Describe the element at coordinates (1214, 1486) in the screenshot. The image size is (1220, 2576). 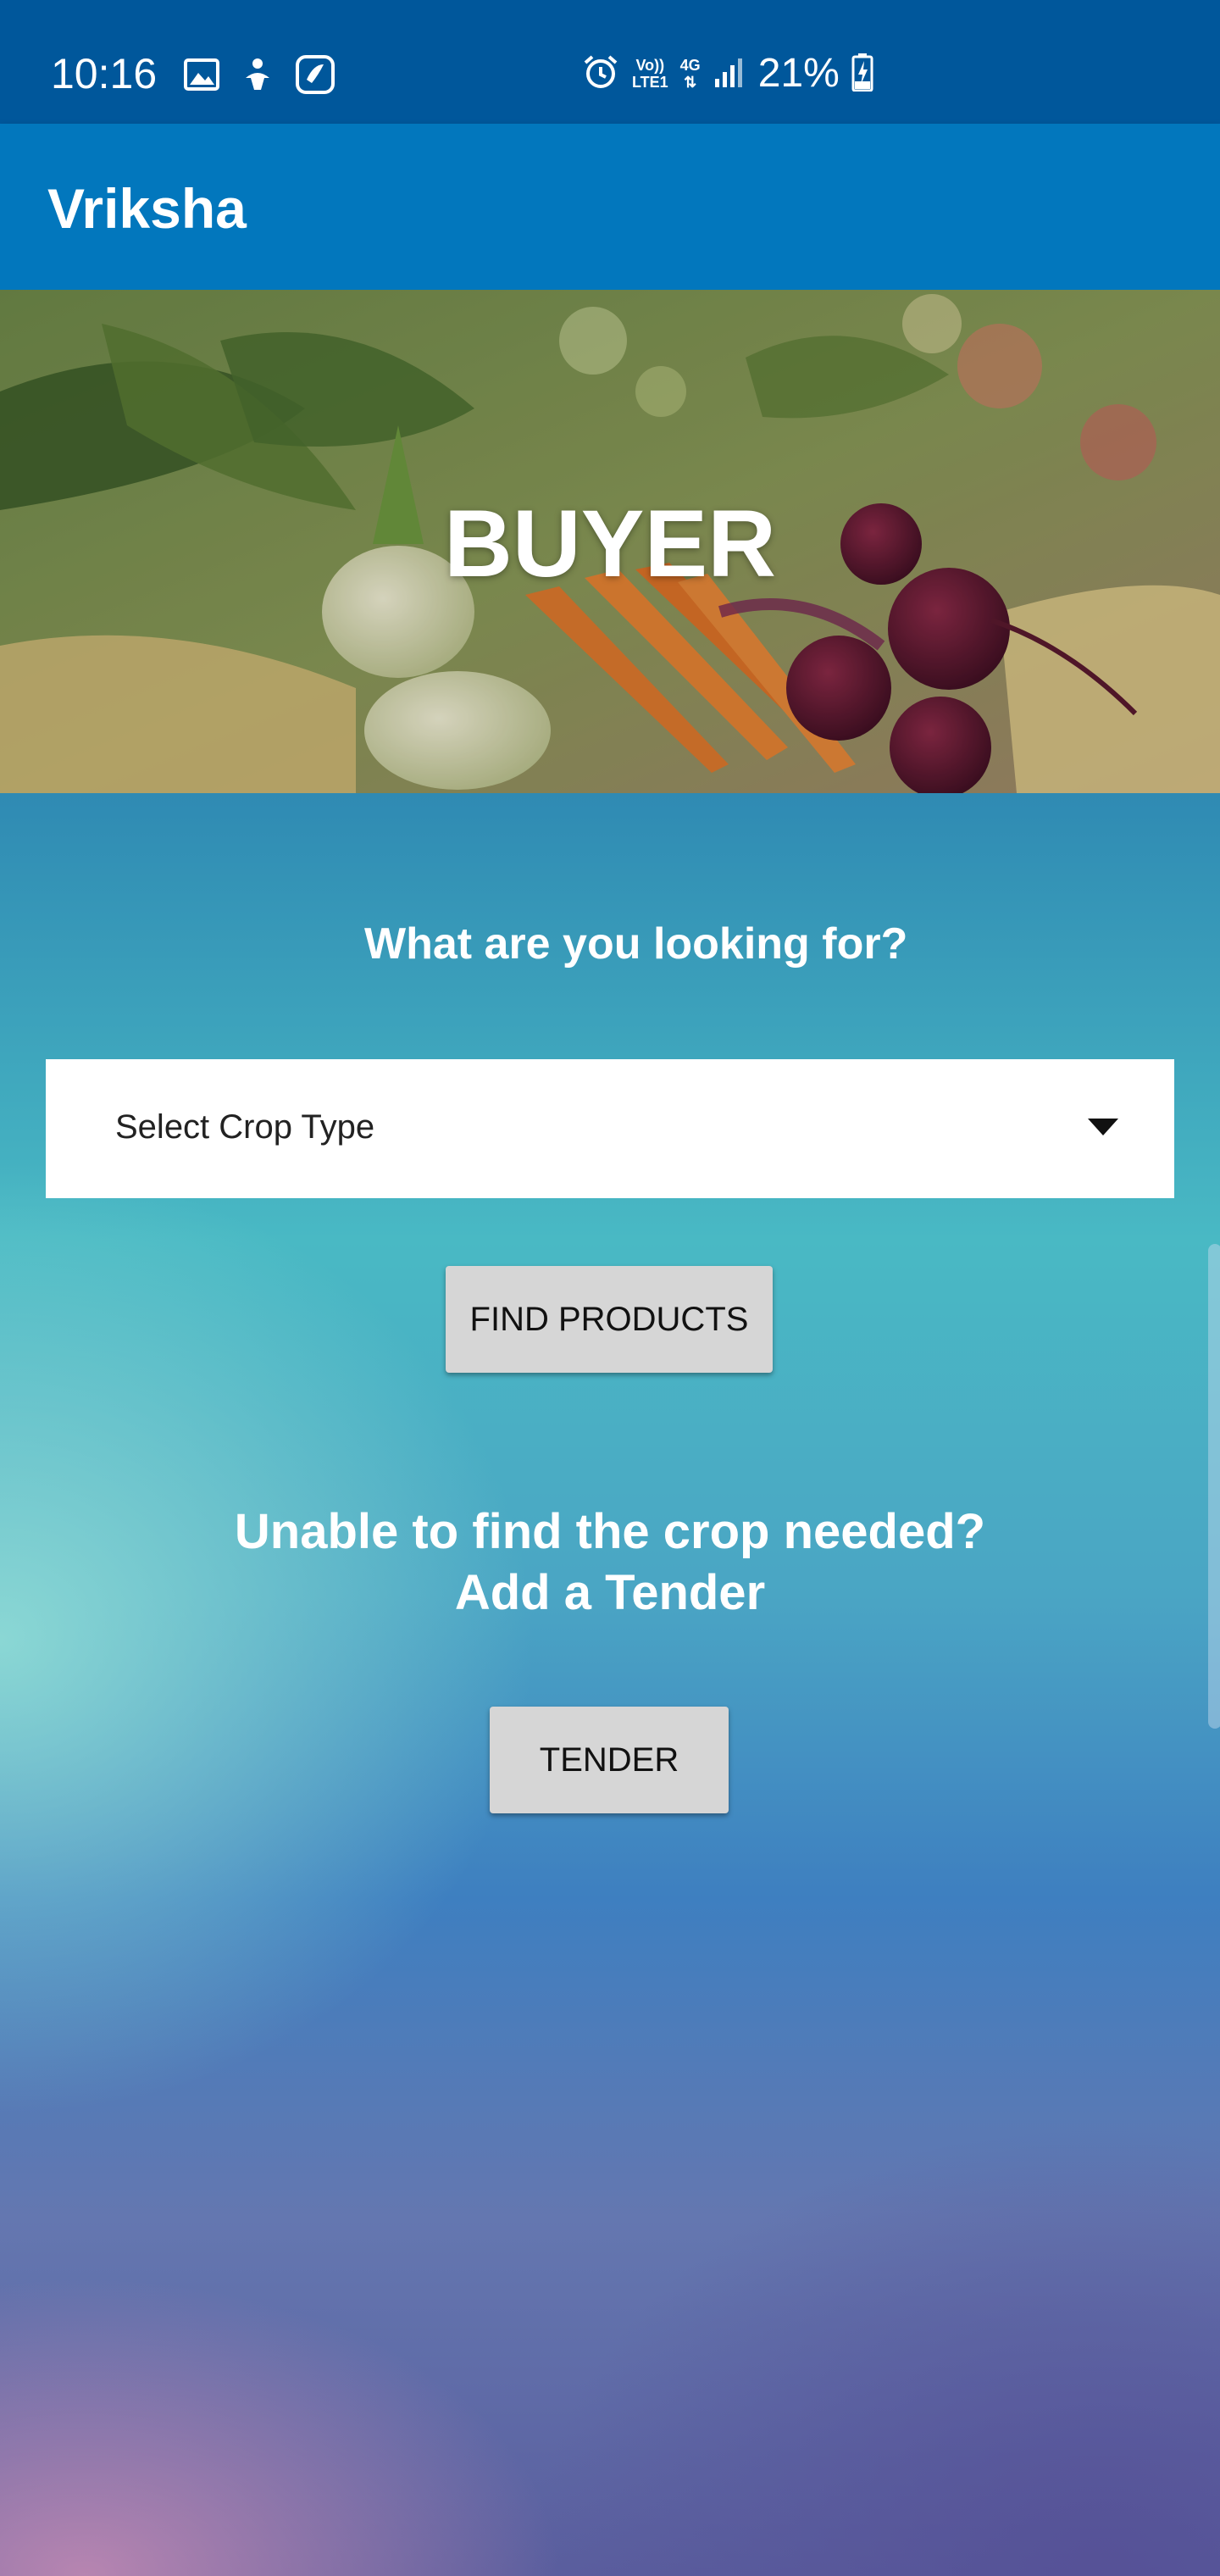
I see `scroll-indicator` at that location.